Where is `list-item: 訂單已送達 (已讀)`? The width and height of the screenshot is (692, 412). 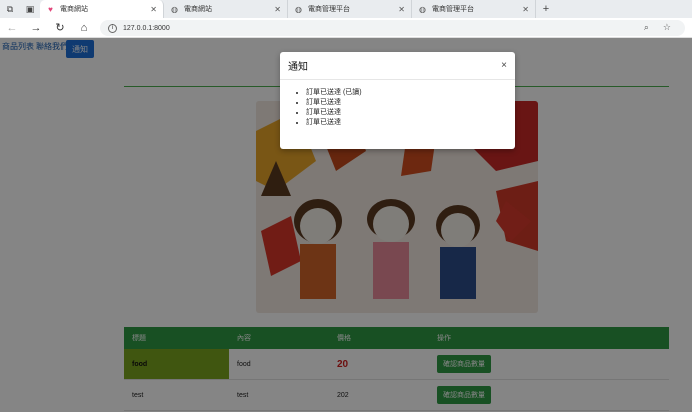 list-item: 訂單已送達 (已讀) is located at coordinates (406, 93).